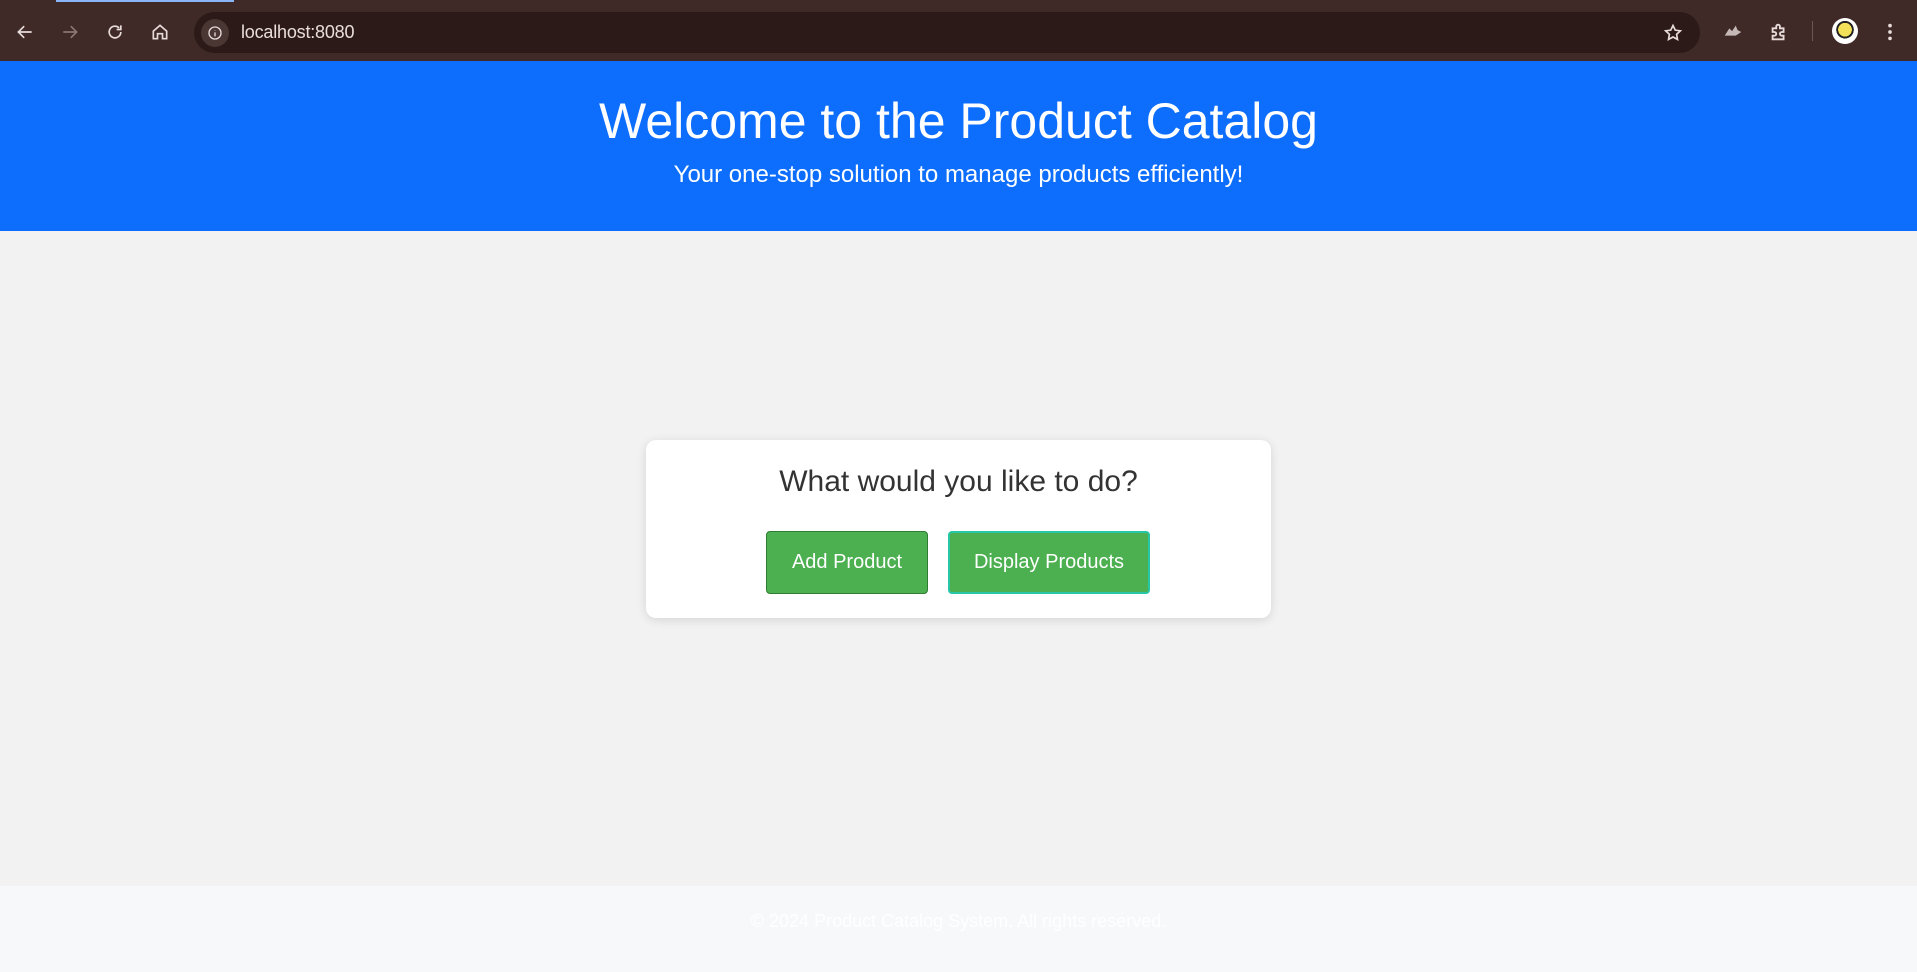 The height and width of the screenshot is (972, 1917). Describe the element at coordinates (847, 562) in the screenshot. I see `add-product-button: Add Product` at that location.